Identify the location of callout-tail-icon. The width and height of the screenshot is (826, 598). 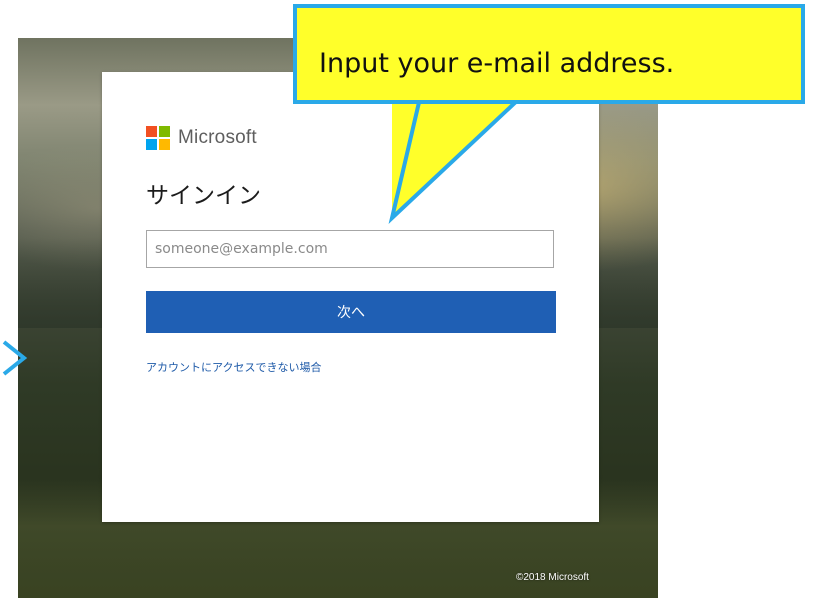
(455, 160).